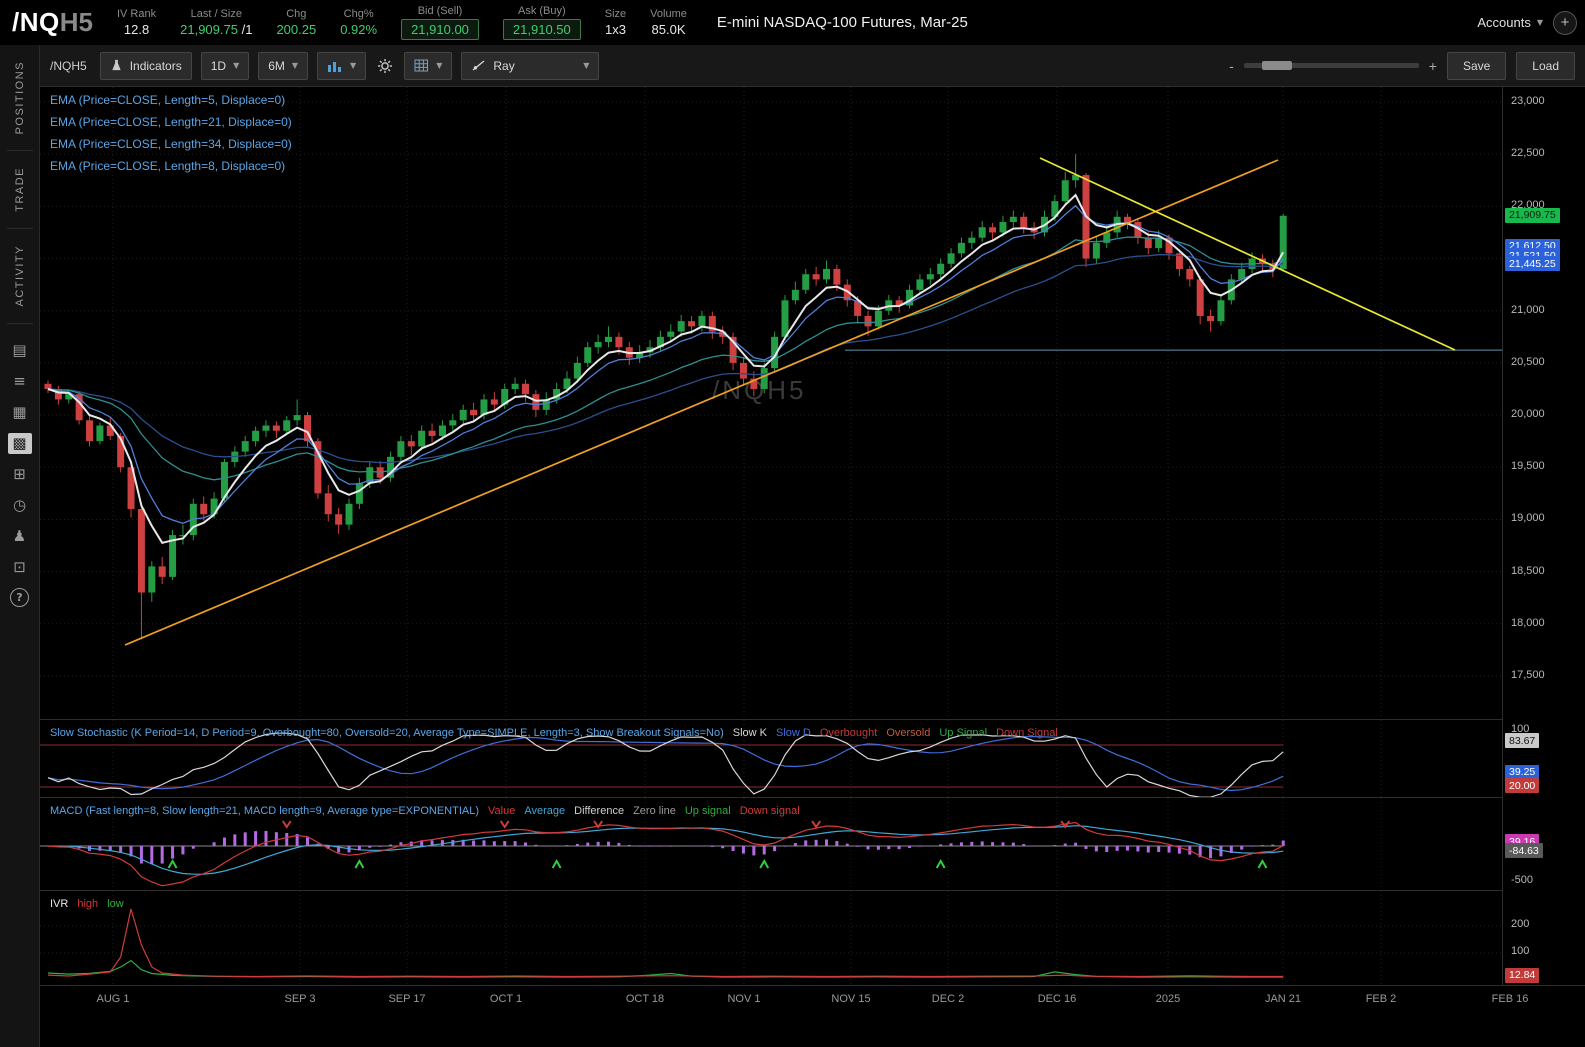  I want to click on axis-price-badge: 20.00, so click(1522, 785).